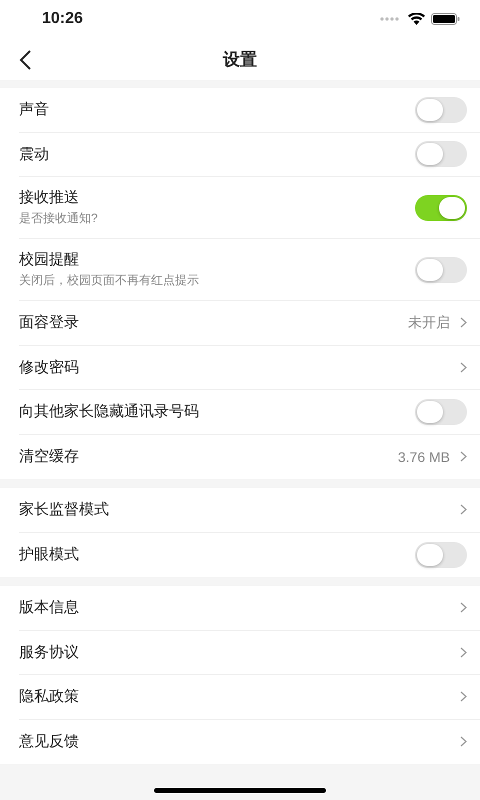 The width and height of the screenshot is (480, 800). Describe the element at coordinates (249, 742) in the screenshot. I see `settings-row: 意见反馈` at that location.